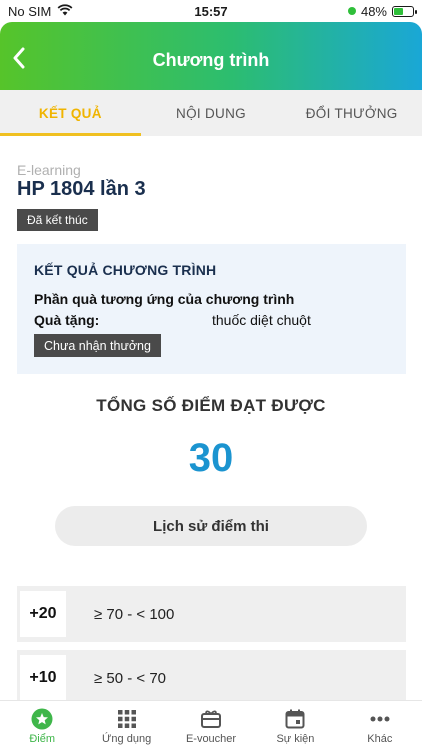  What do you see at coordinates (211, 643) in the screenshot?
I see `tier-list: +20 ≥ 70 - < 100 +10 ≥ 50 - < 70` at bounding box center [211, 643].